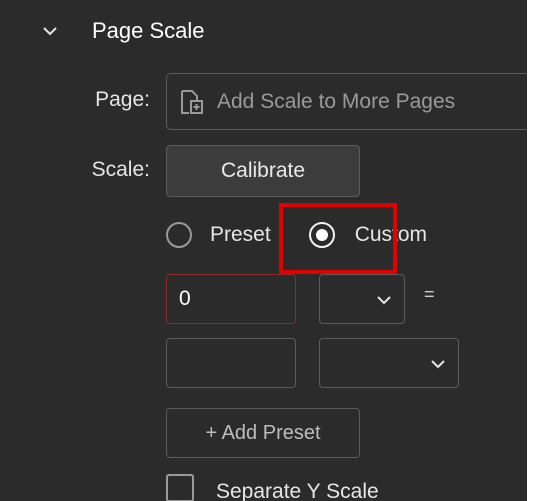  Describe the element at coordinates (338, 238) in the screenshot. I see `highlight-box` at that location.